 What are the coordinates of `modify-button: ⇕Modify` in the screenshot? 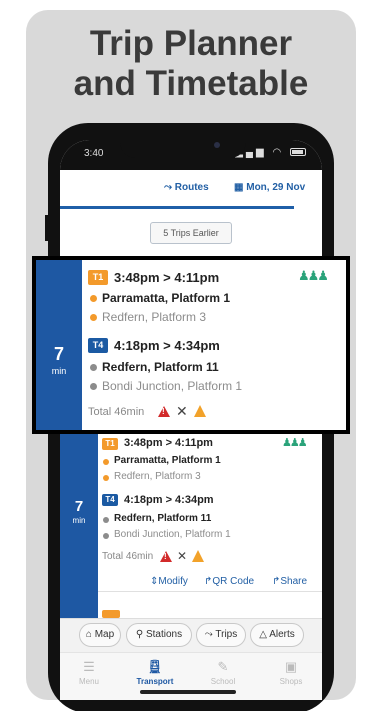 It's located at (169, 581).